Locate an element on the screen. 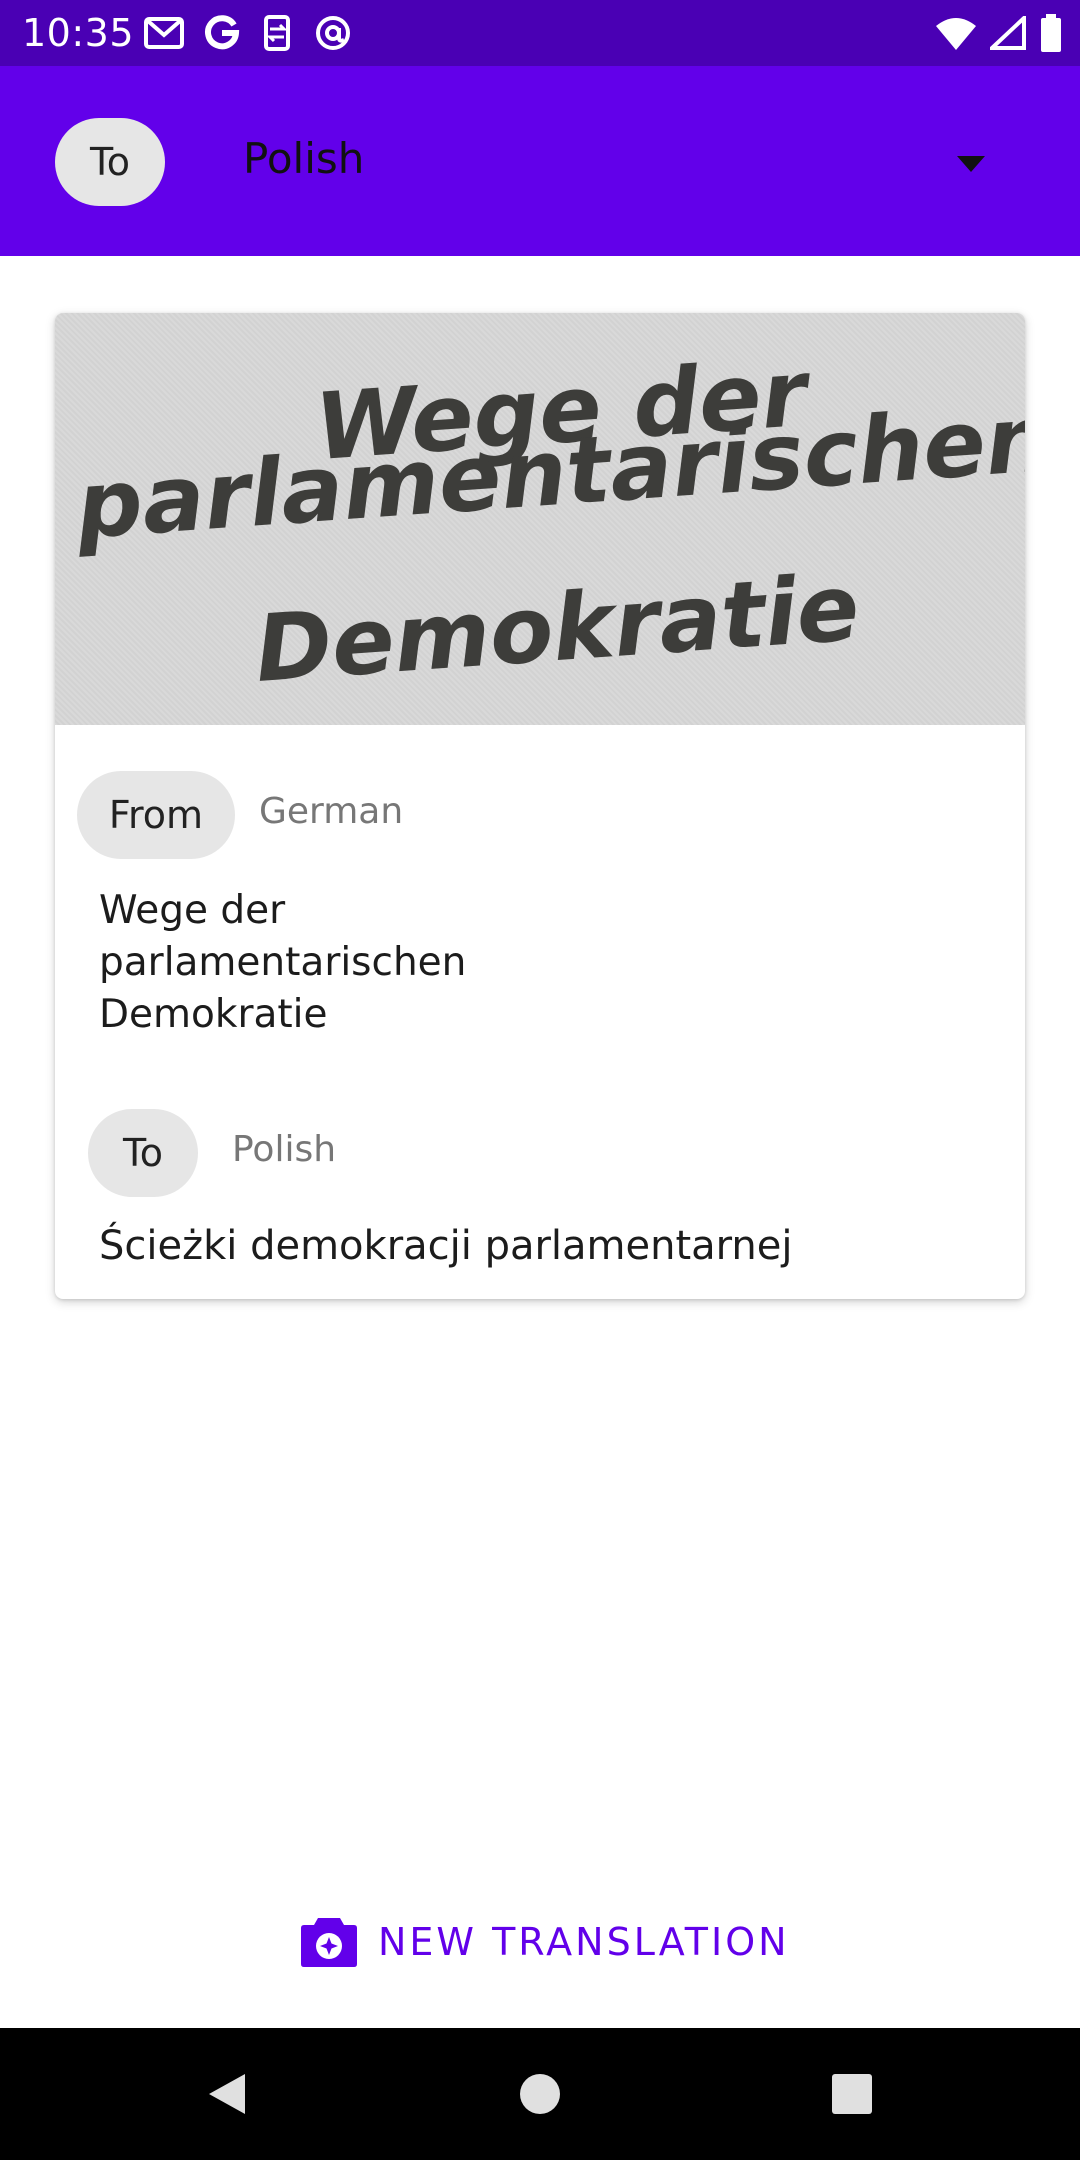 This screenshot has height=2160, width=1080. new-translation-label: NEW TRANSLATION is located at coordinates (584, 1942).